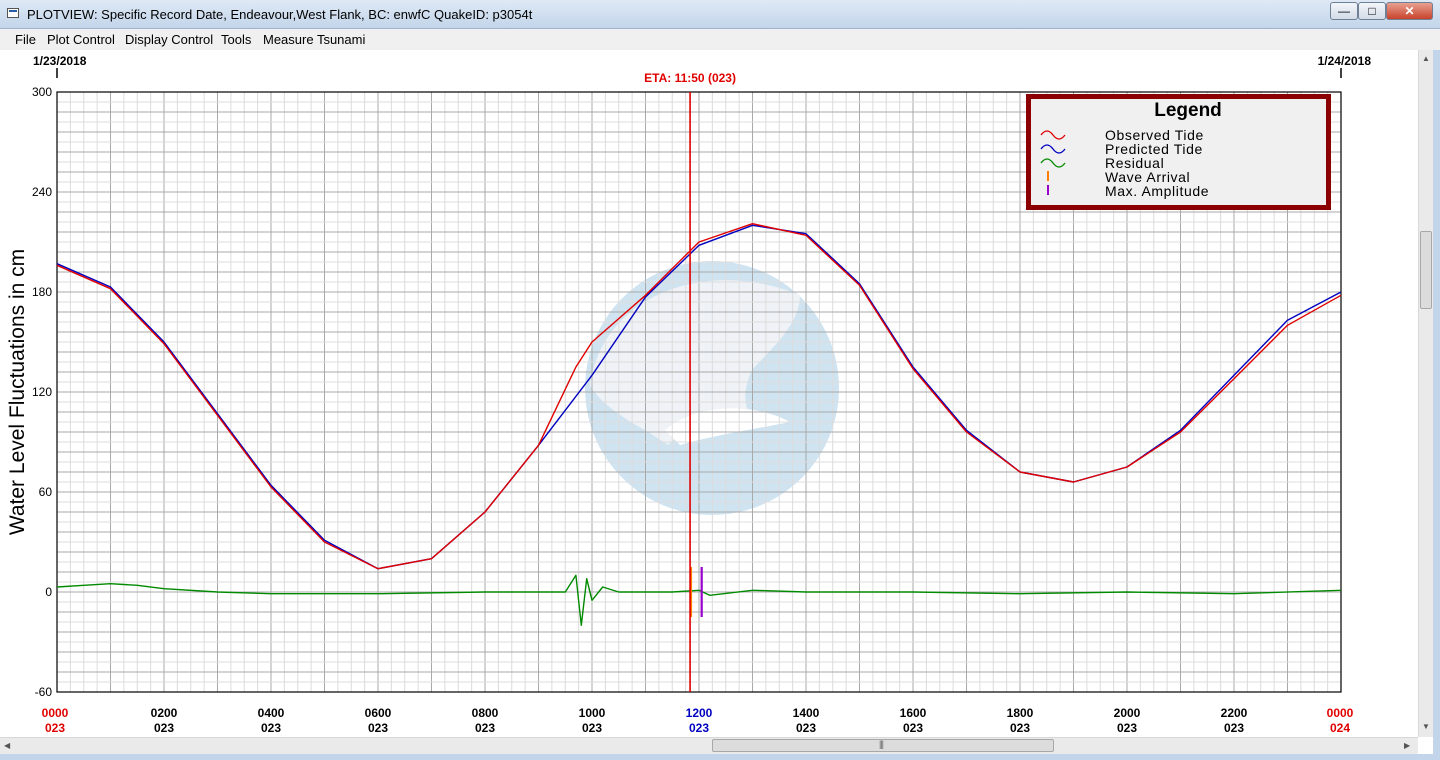 This screenshot has height=760, width=1440. Describe the element at coordinates (25, 39) in the screenshot. I see `menu-file: File` at that location.